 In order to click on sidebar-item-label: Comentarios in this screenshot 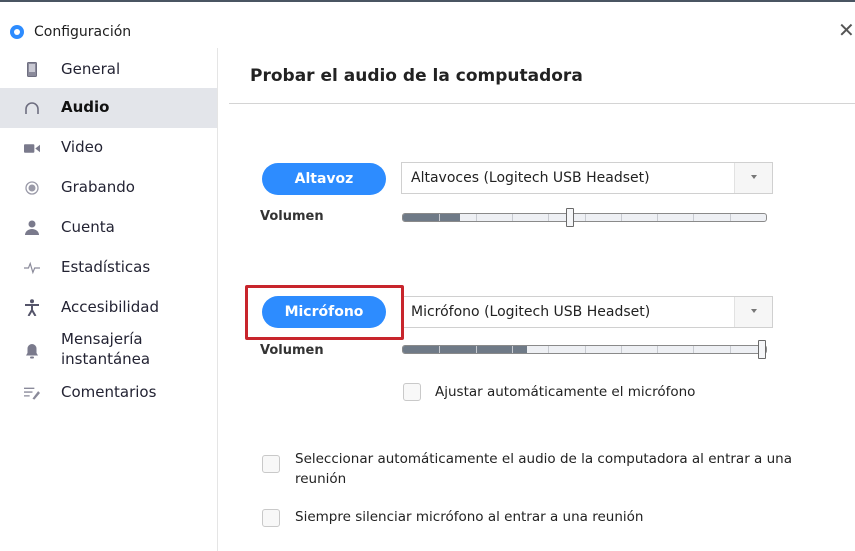, I will do `click(109, 392)`.